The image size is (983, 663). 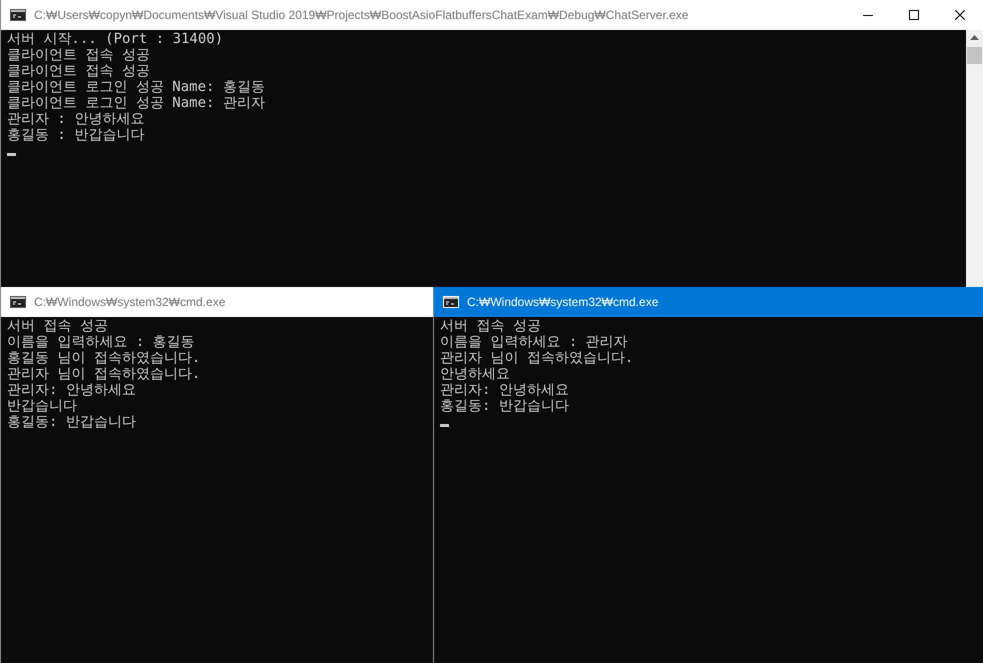 What do you see at coordinates (974, 55) in the screenshot?
I see `scrollbar-thumb` at bounding box center [974, 55].